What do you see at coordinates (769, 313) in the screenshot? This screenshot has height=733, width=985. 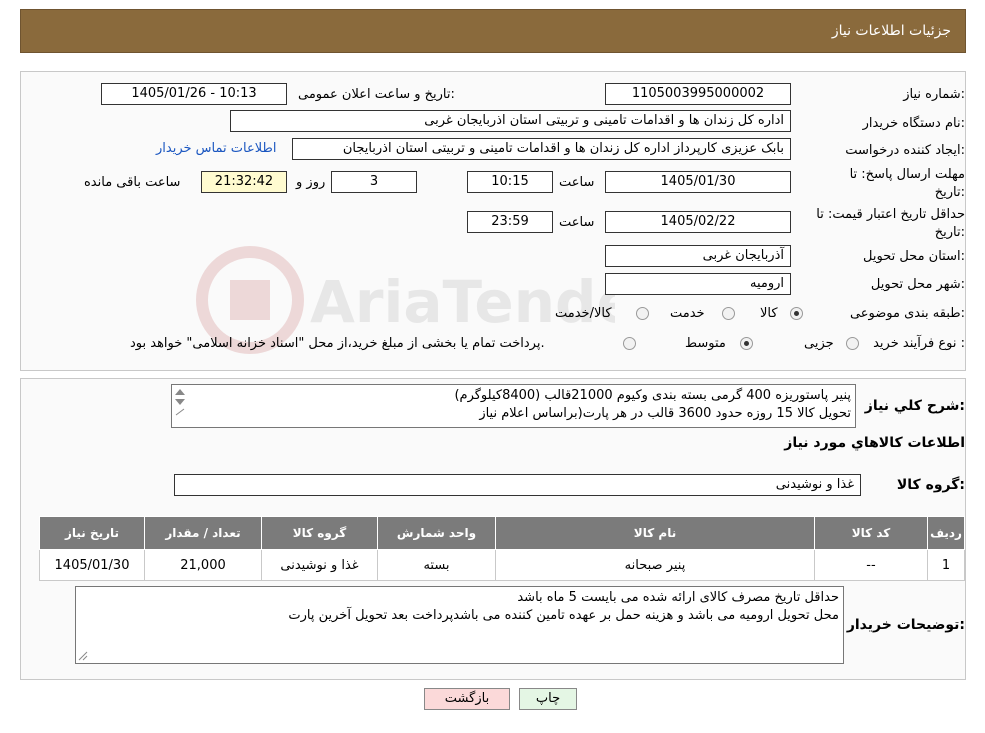 I see `category-option-goods: کالا` at bounding box center [769, 313].